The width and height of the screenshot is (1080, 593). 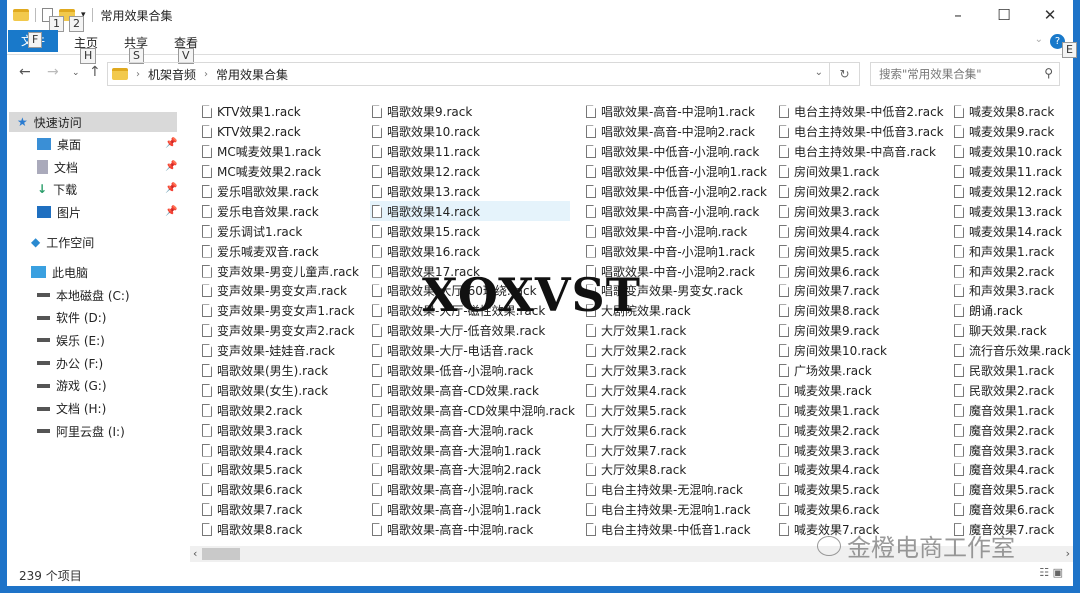 I want to click on file-item: 唱歌效果12.rack, so click(x=475, y=172).